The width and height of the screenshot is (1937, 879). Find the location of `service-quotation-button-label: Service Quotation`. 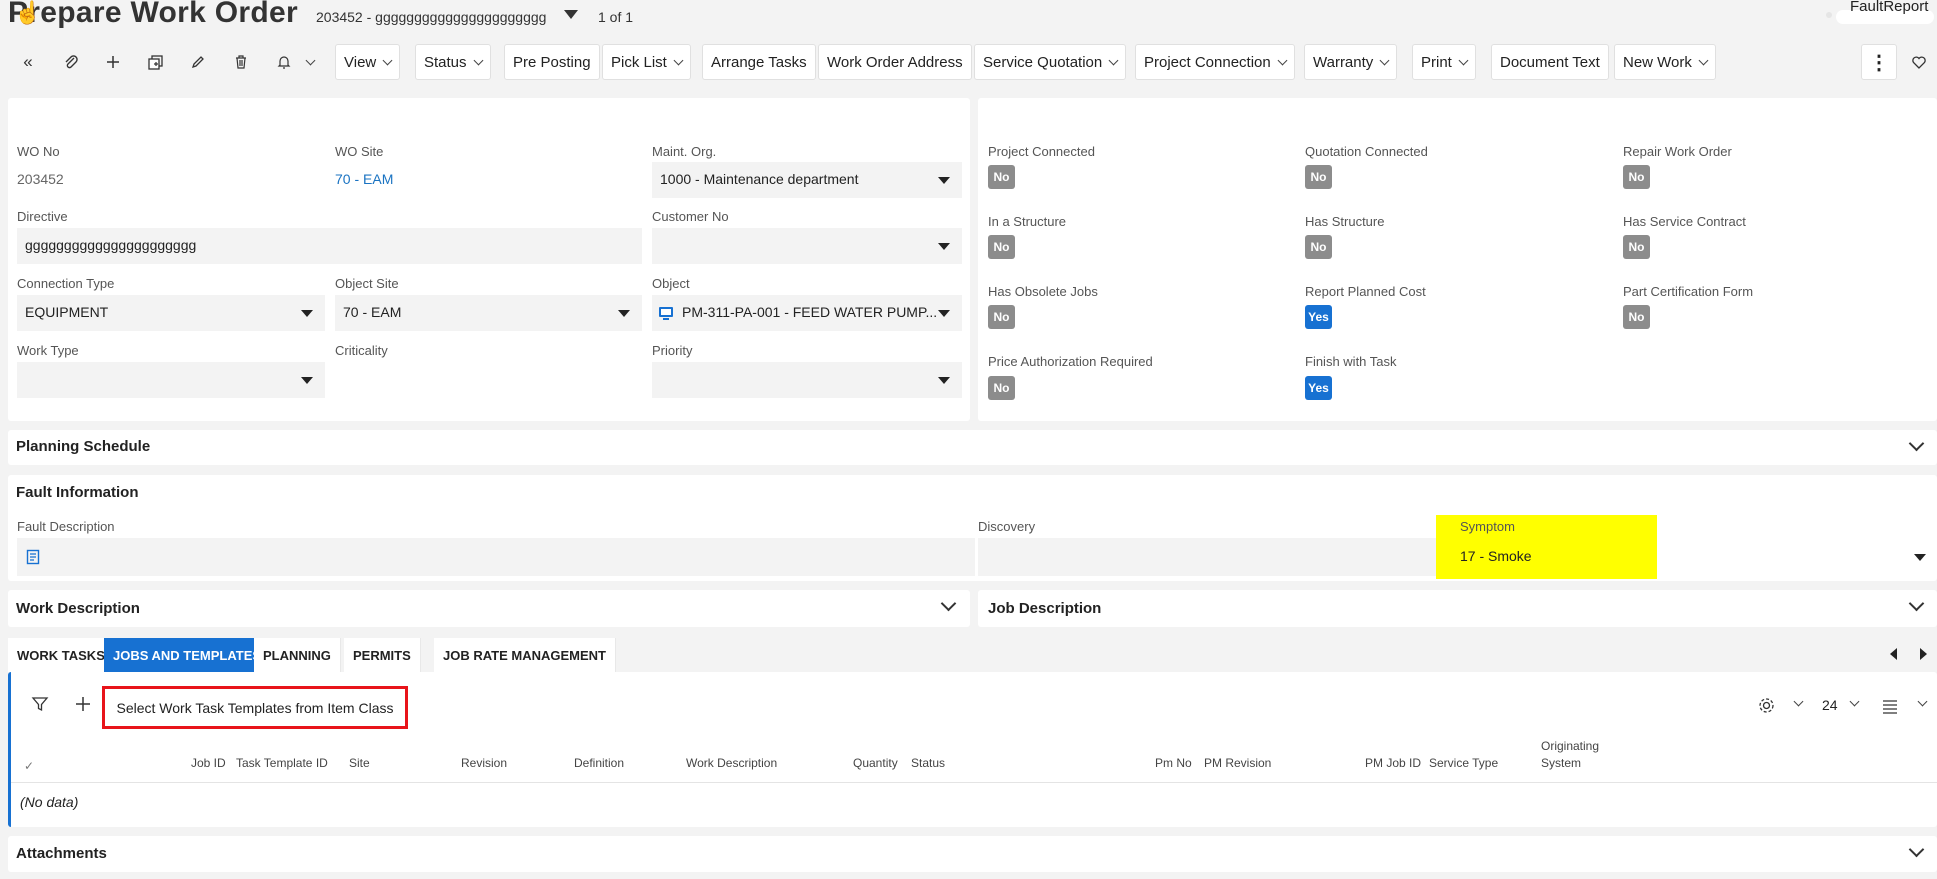

service-quotation-button-label: Service Quotation is located at coordinates (1043, 62).